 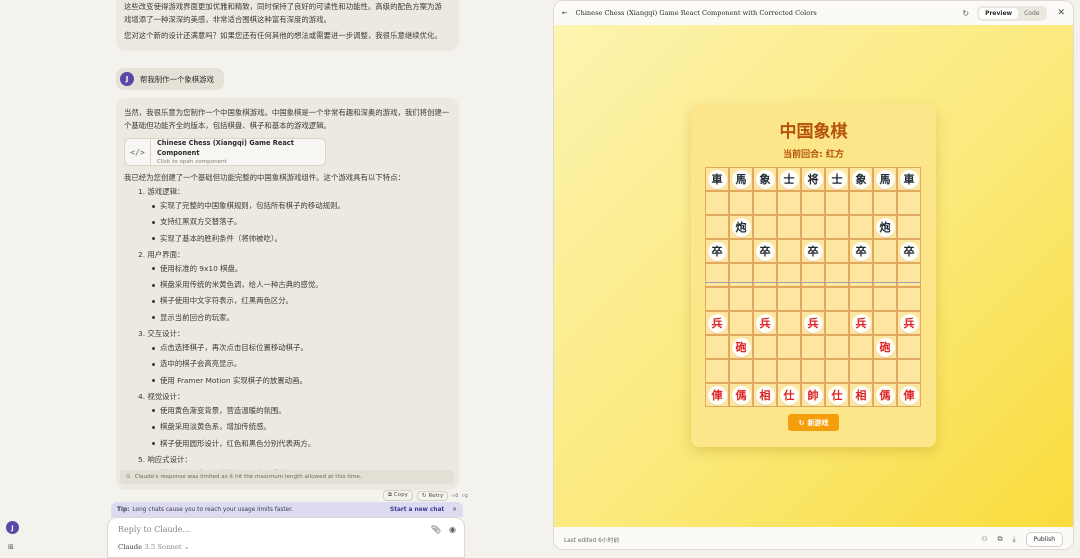 What do you see at coordinates (417, 510) in the screenshot?
I see `start-new-chat-link: Start a new chat` at bounding box center [417, 510].